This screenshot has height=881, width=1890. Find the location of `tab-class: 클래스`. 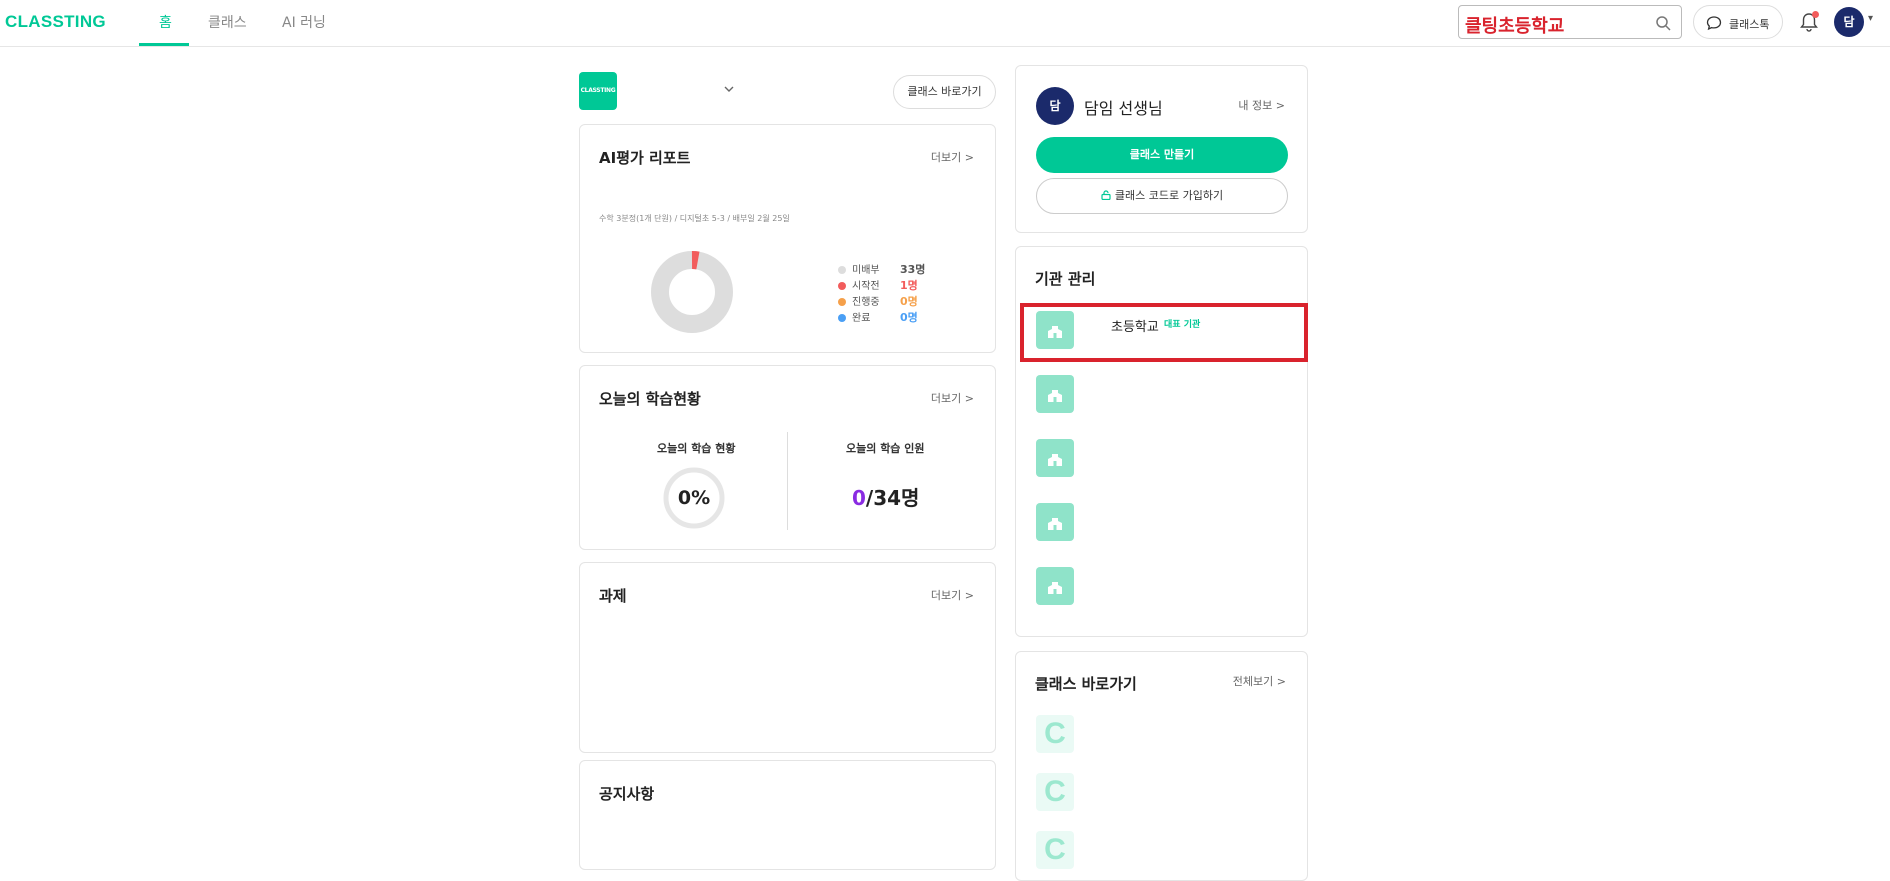

tab-class: 클래스 is located at coordinates (227, 22).